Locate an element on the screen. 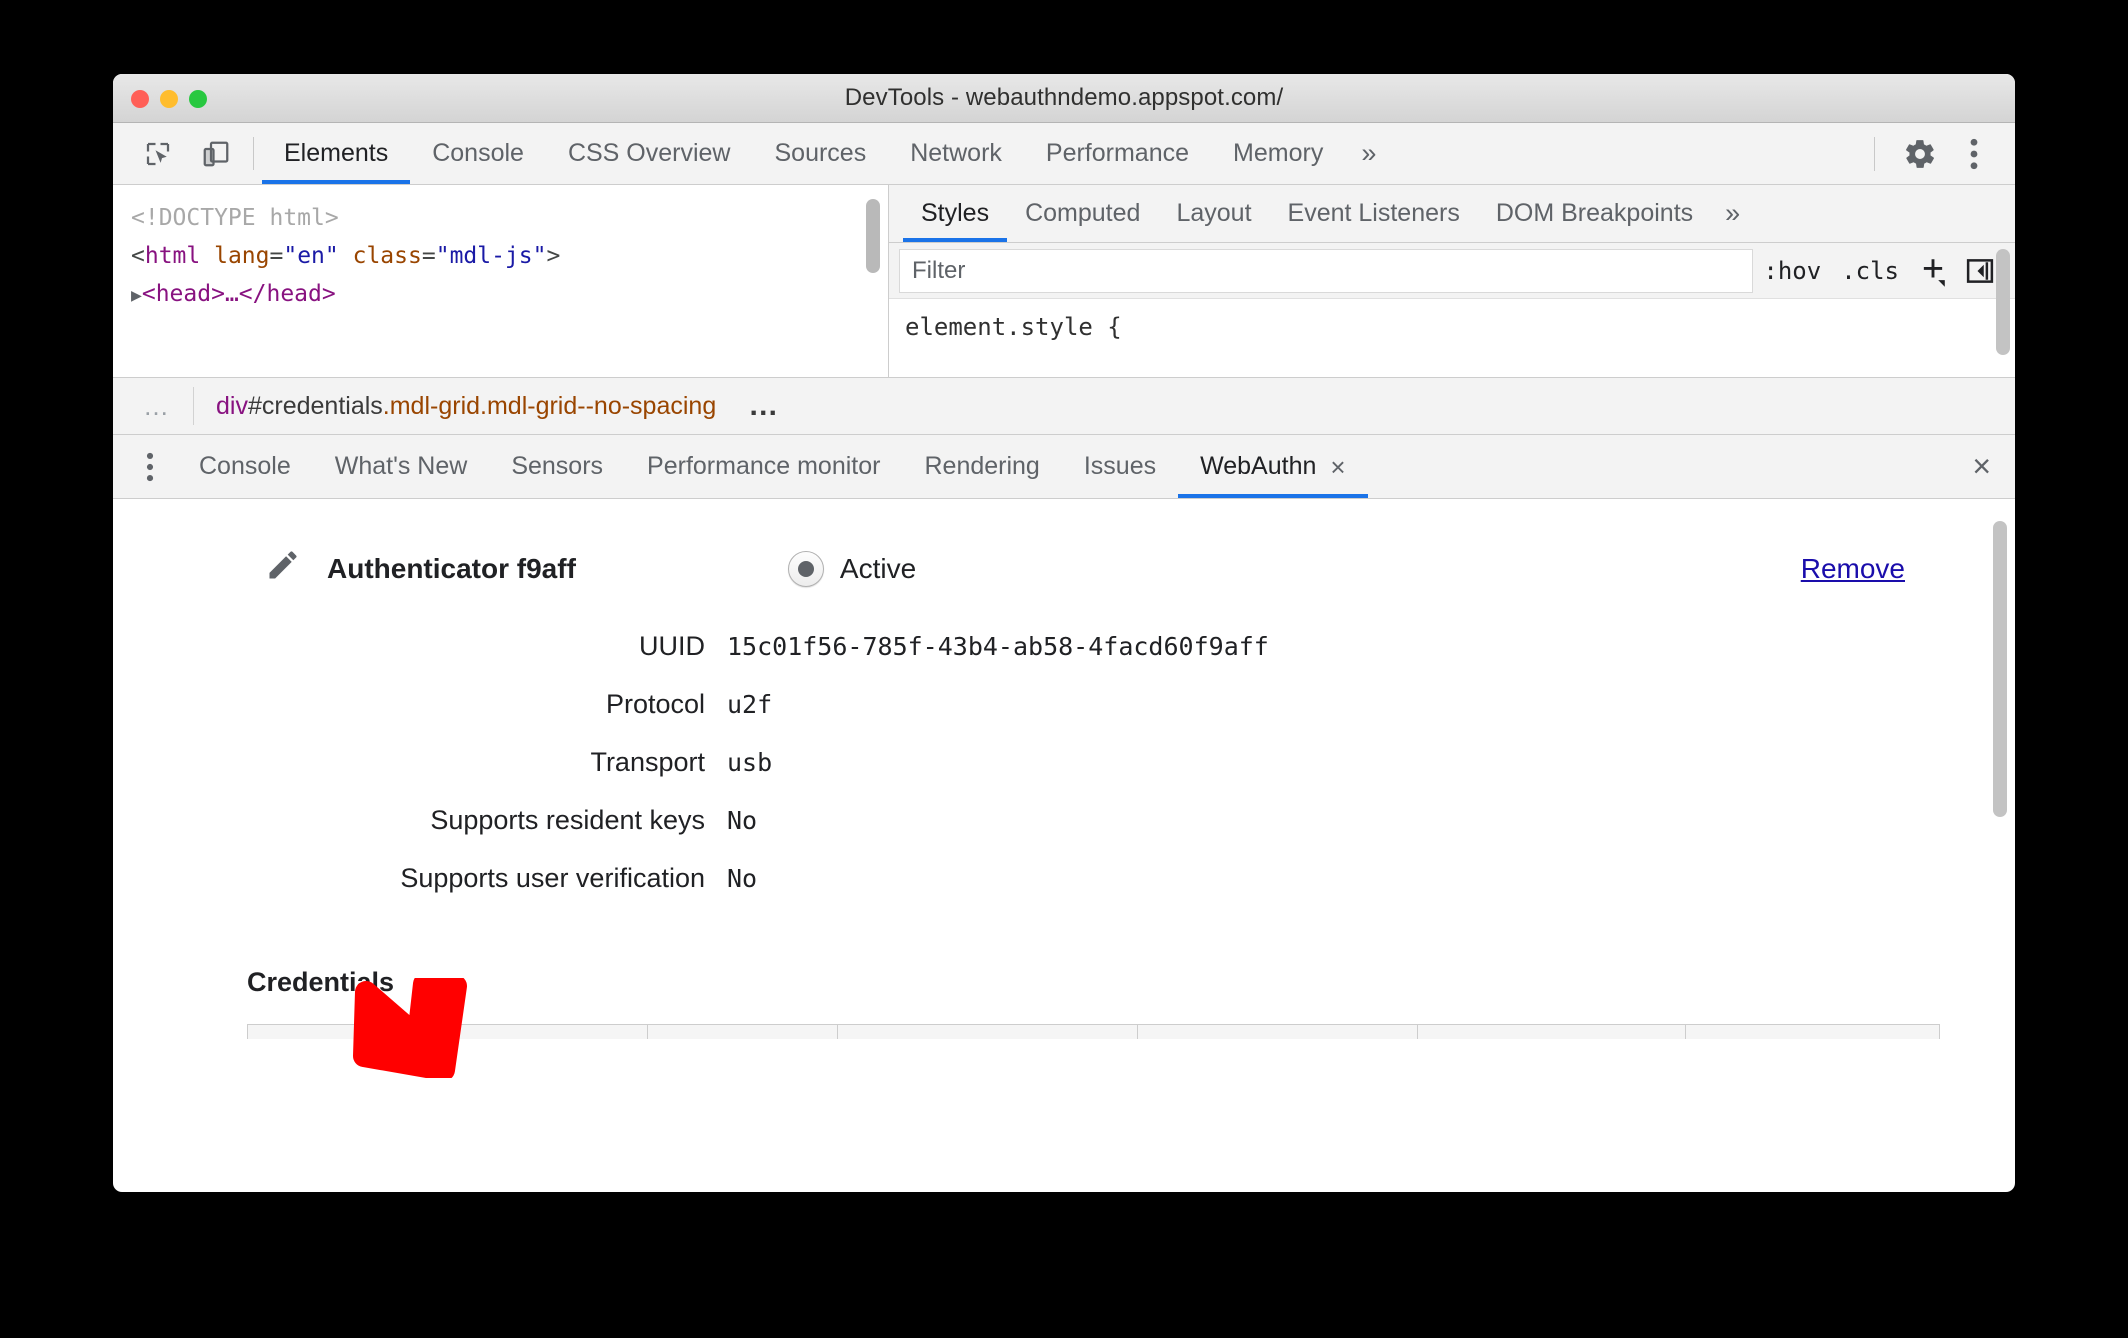  tab-label: Issues is located at coordinates (1120, 466).